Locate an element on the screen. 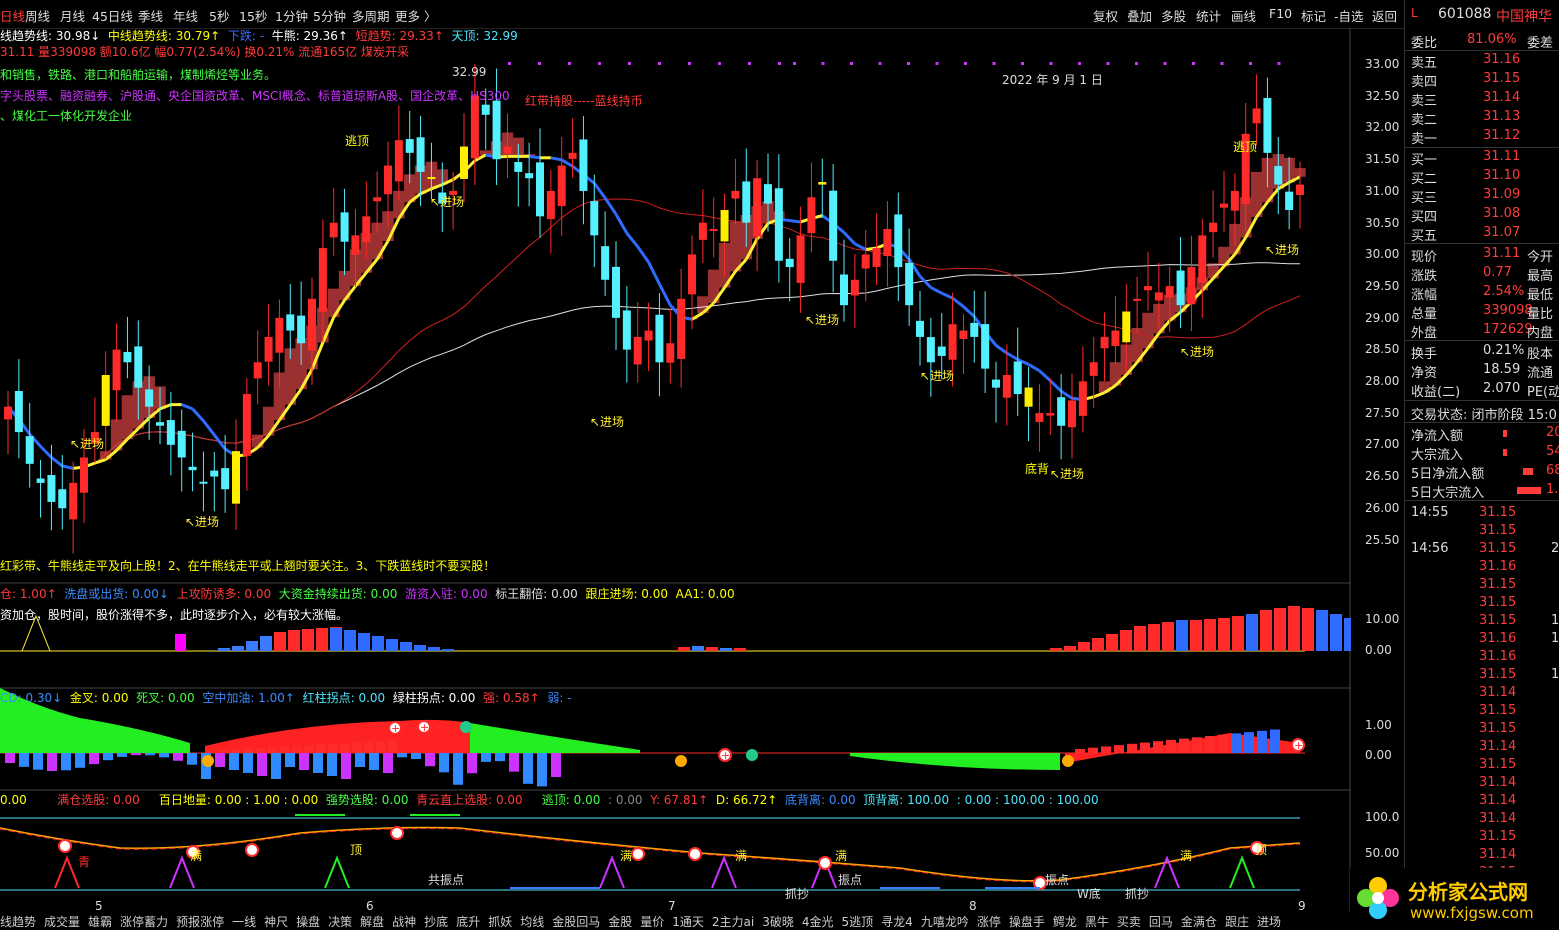 This screenshot has height=930, width=1559. kdj-peak-icon is located at coordinates (337, 872).